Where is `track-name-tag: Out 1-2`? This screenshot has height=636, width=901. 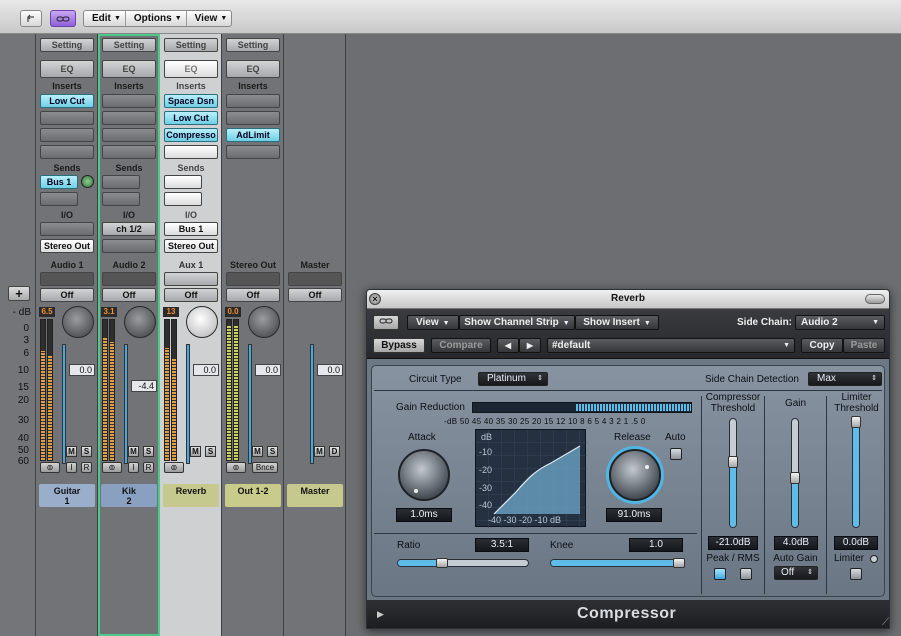
track-name-tag: Out 1-2 is located at coordinates (253, 495).